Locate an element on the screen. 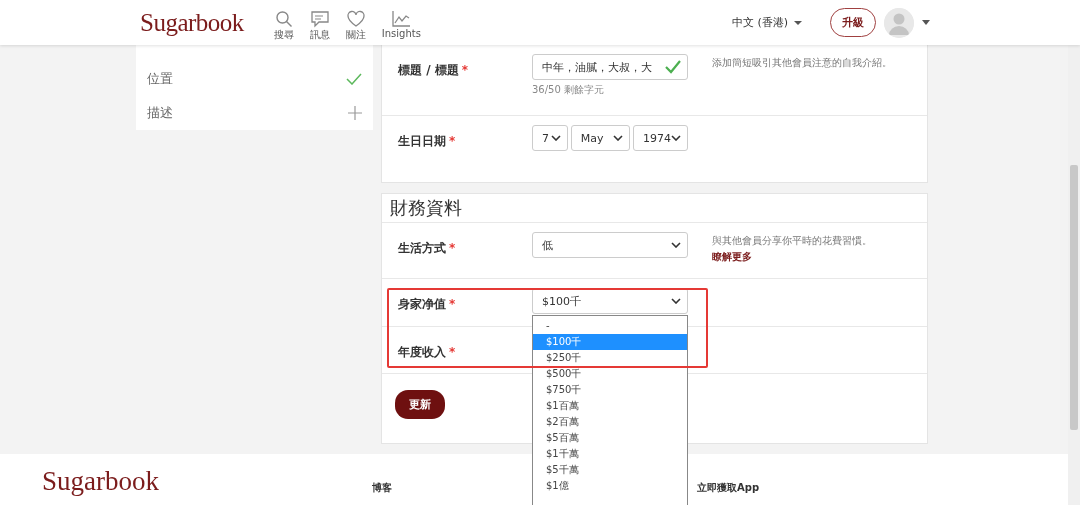  nav-item: Insights is located at coordinates (401, 25).